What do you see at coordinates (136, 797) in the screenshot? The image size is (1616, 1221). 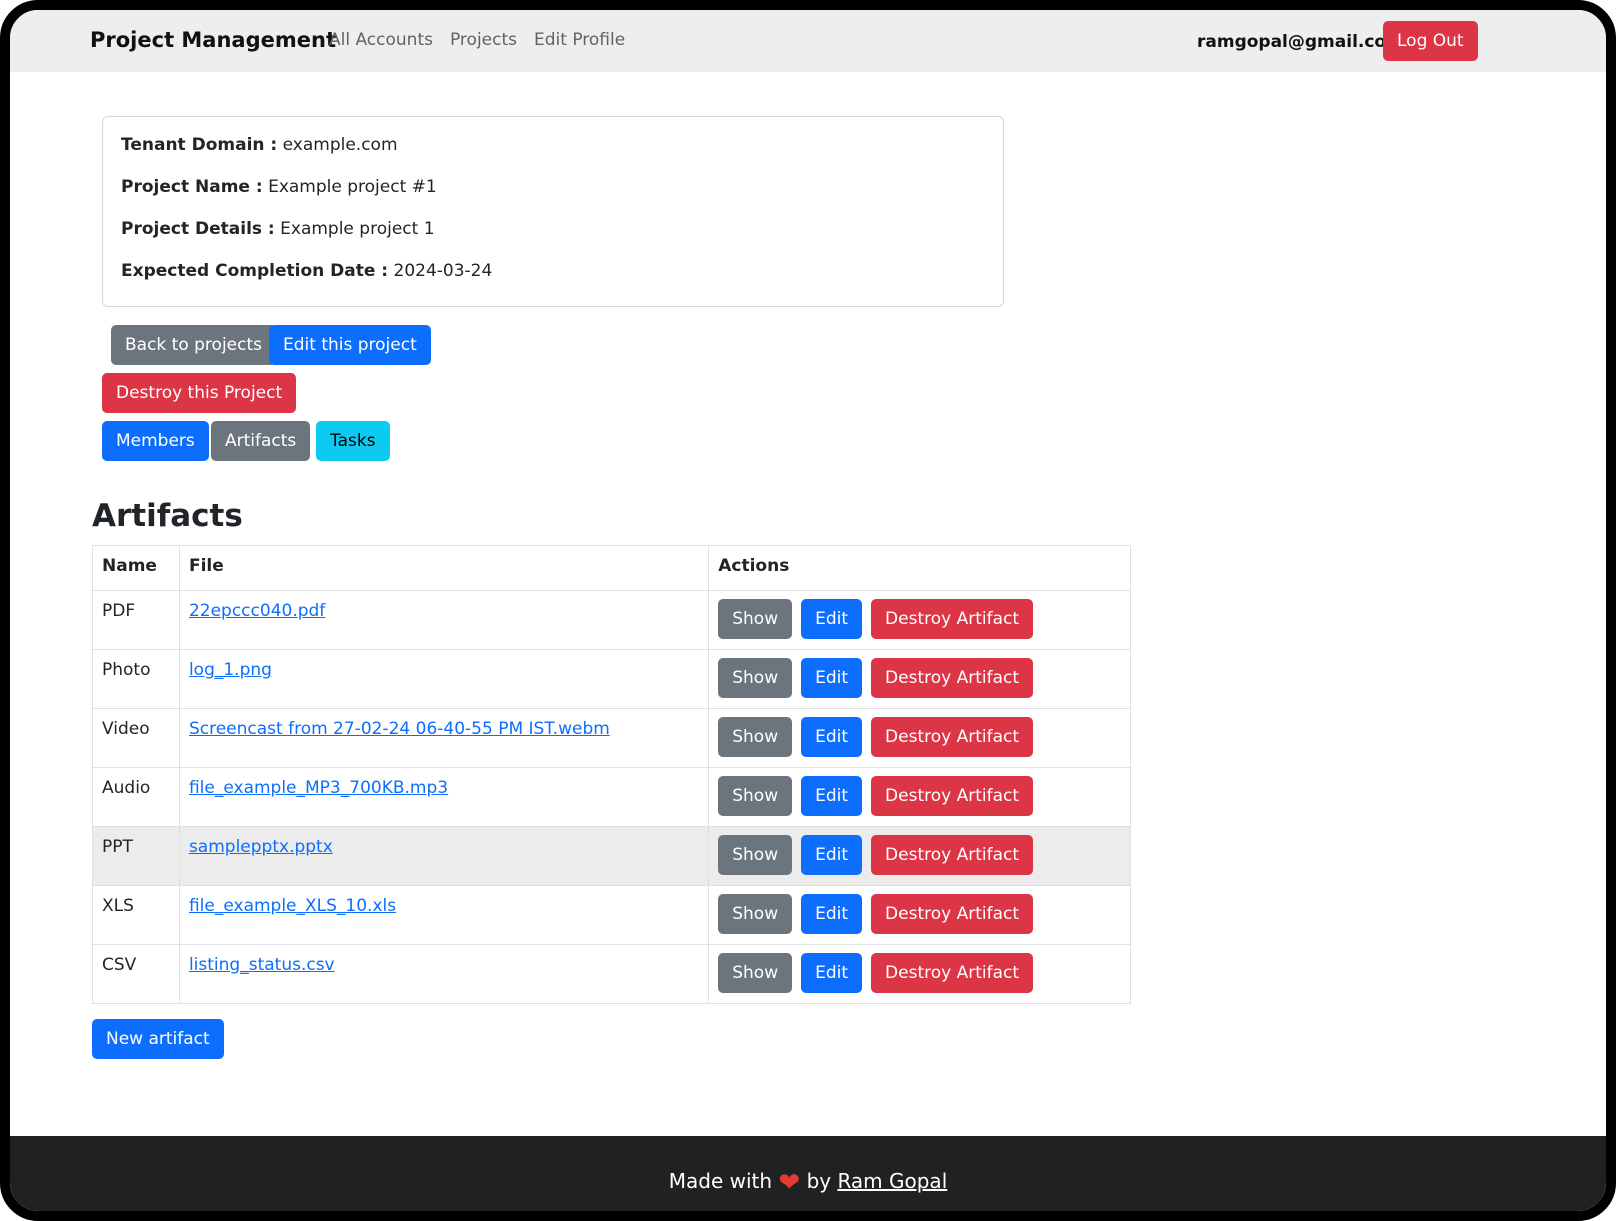 I see `artifact-name: Audio` at bounding box center [136, 797].